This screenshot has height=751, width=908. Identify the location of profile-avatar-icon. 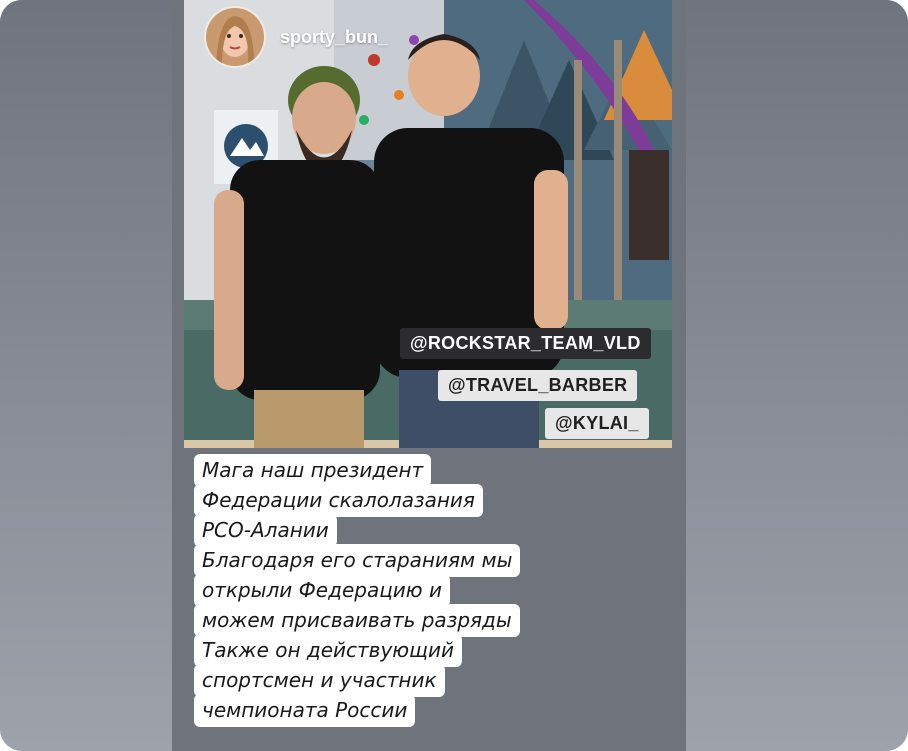
(235, 37).